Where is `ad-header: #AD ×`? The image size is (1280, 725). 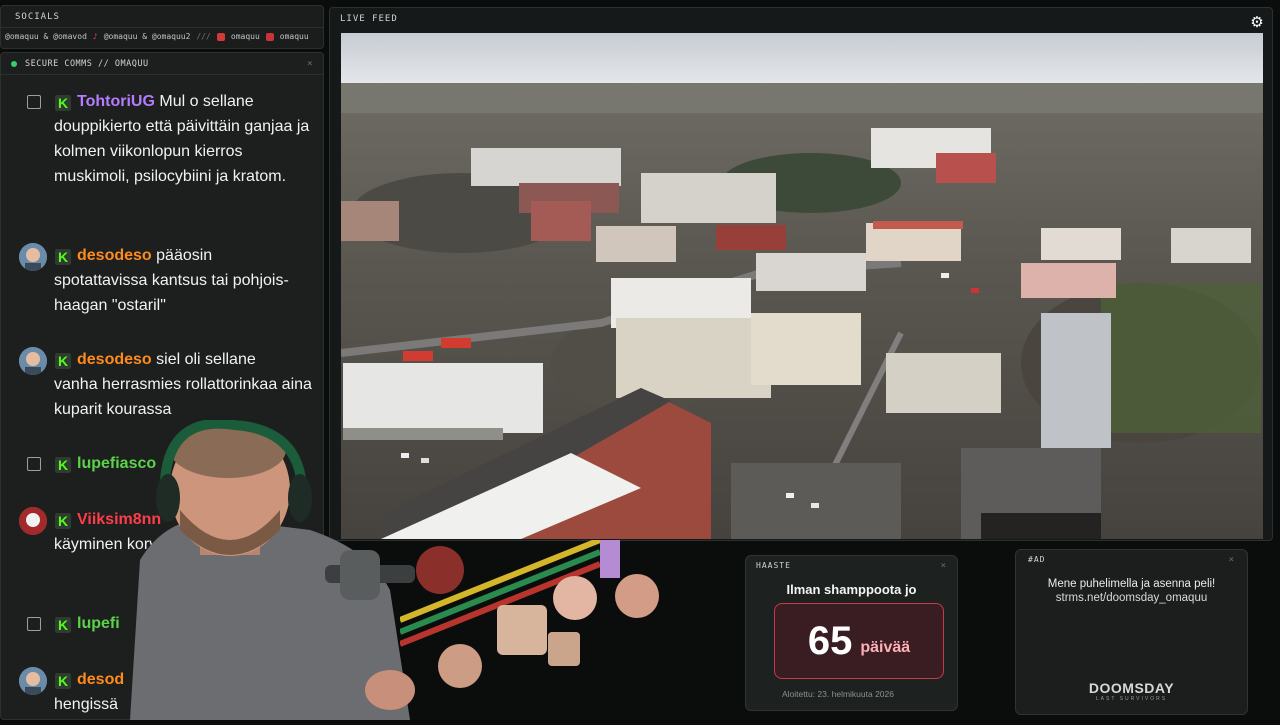 ad-header: #AD × is located at coordinates (1131, 560).